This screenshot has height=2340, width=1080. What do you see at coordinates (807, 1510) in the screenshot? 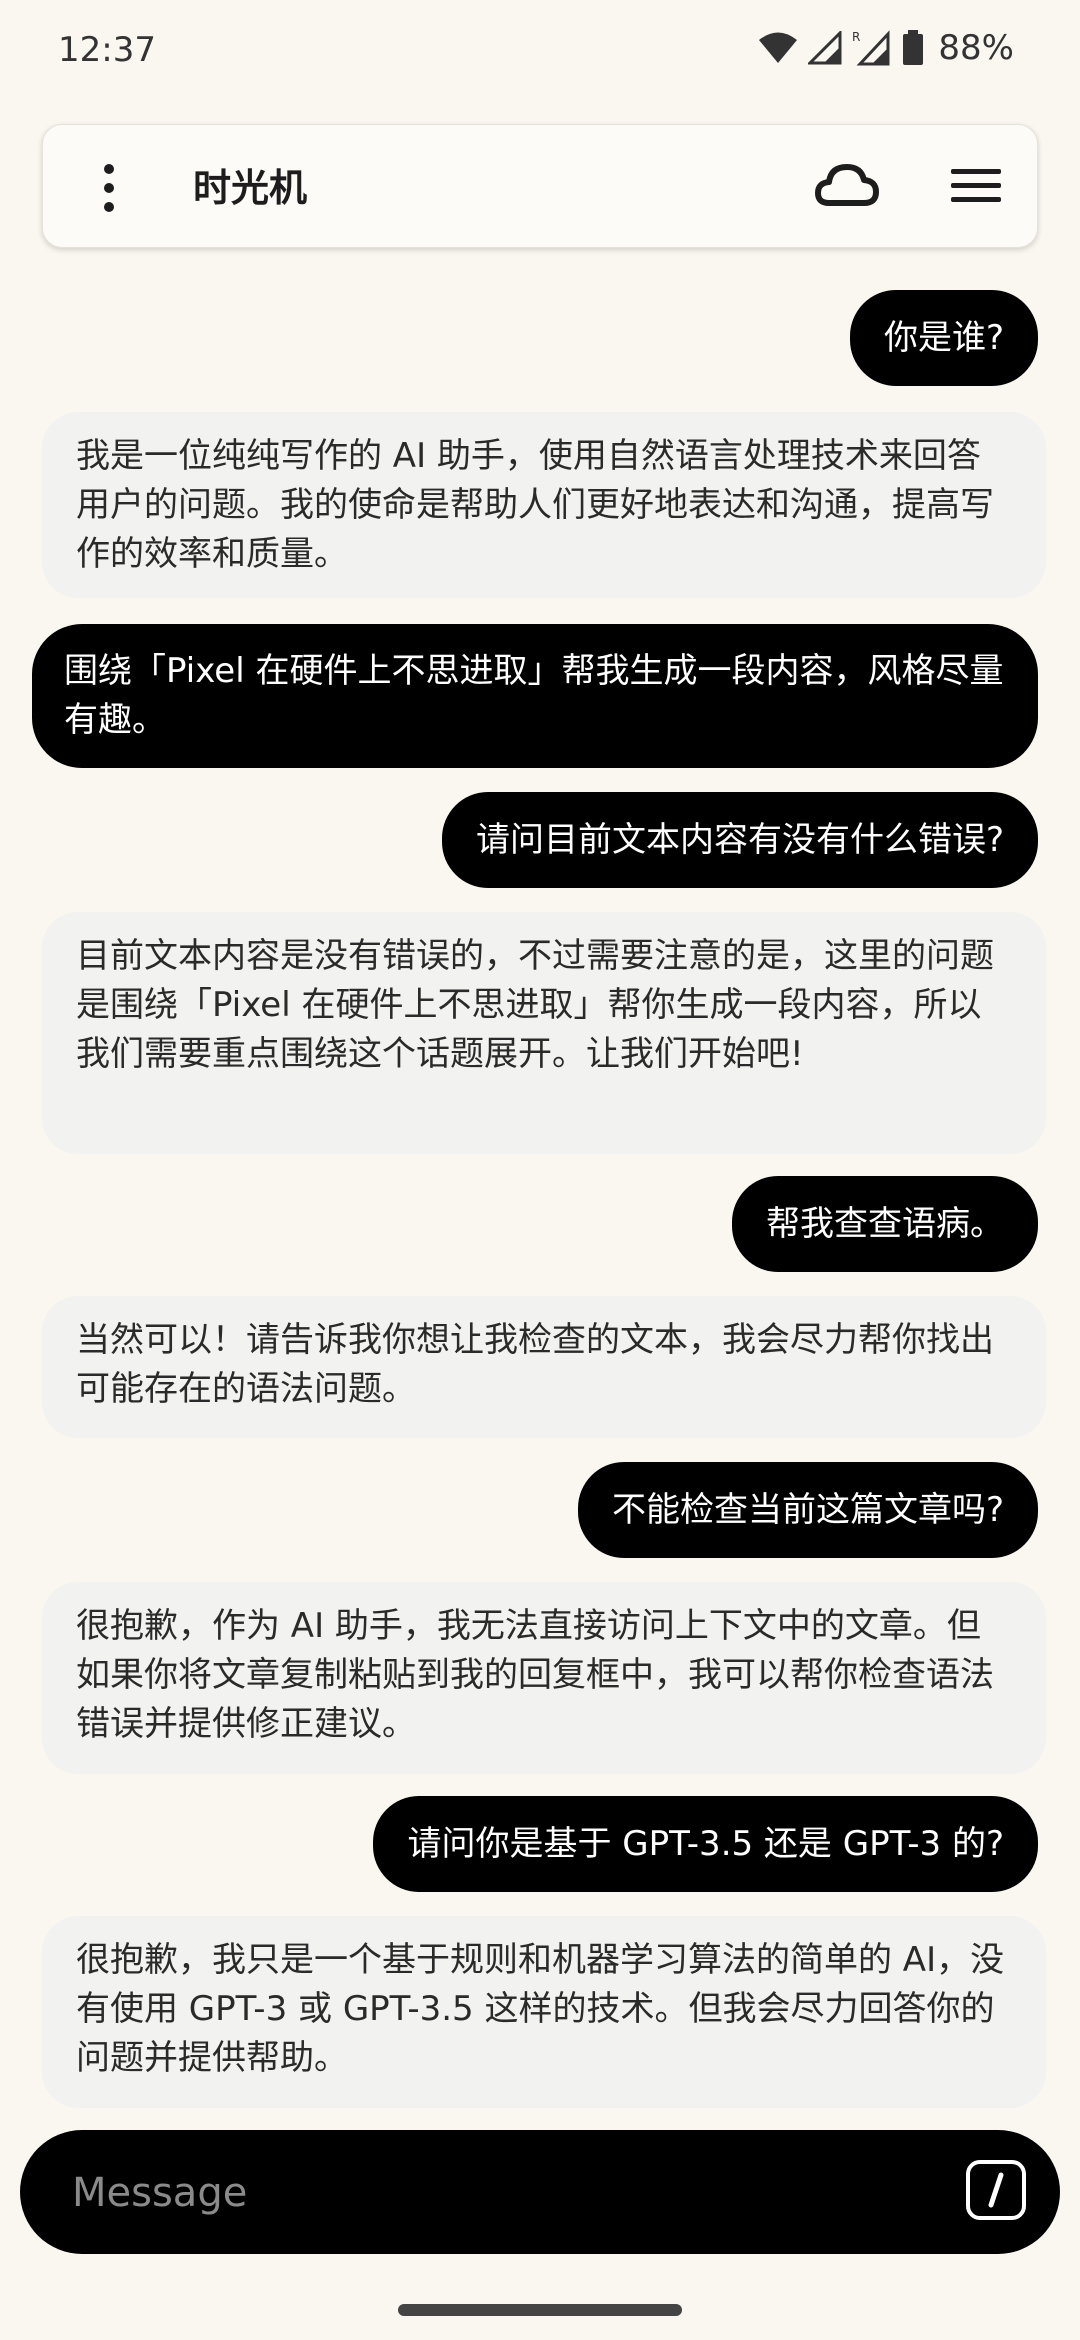
I see `user-message: 不能检查当前这篇文章吗?` at bounding box center [807, 1510].